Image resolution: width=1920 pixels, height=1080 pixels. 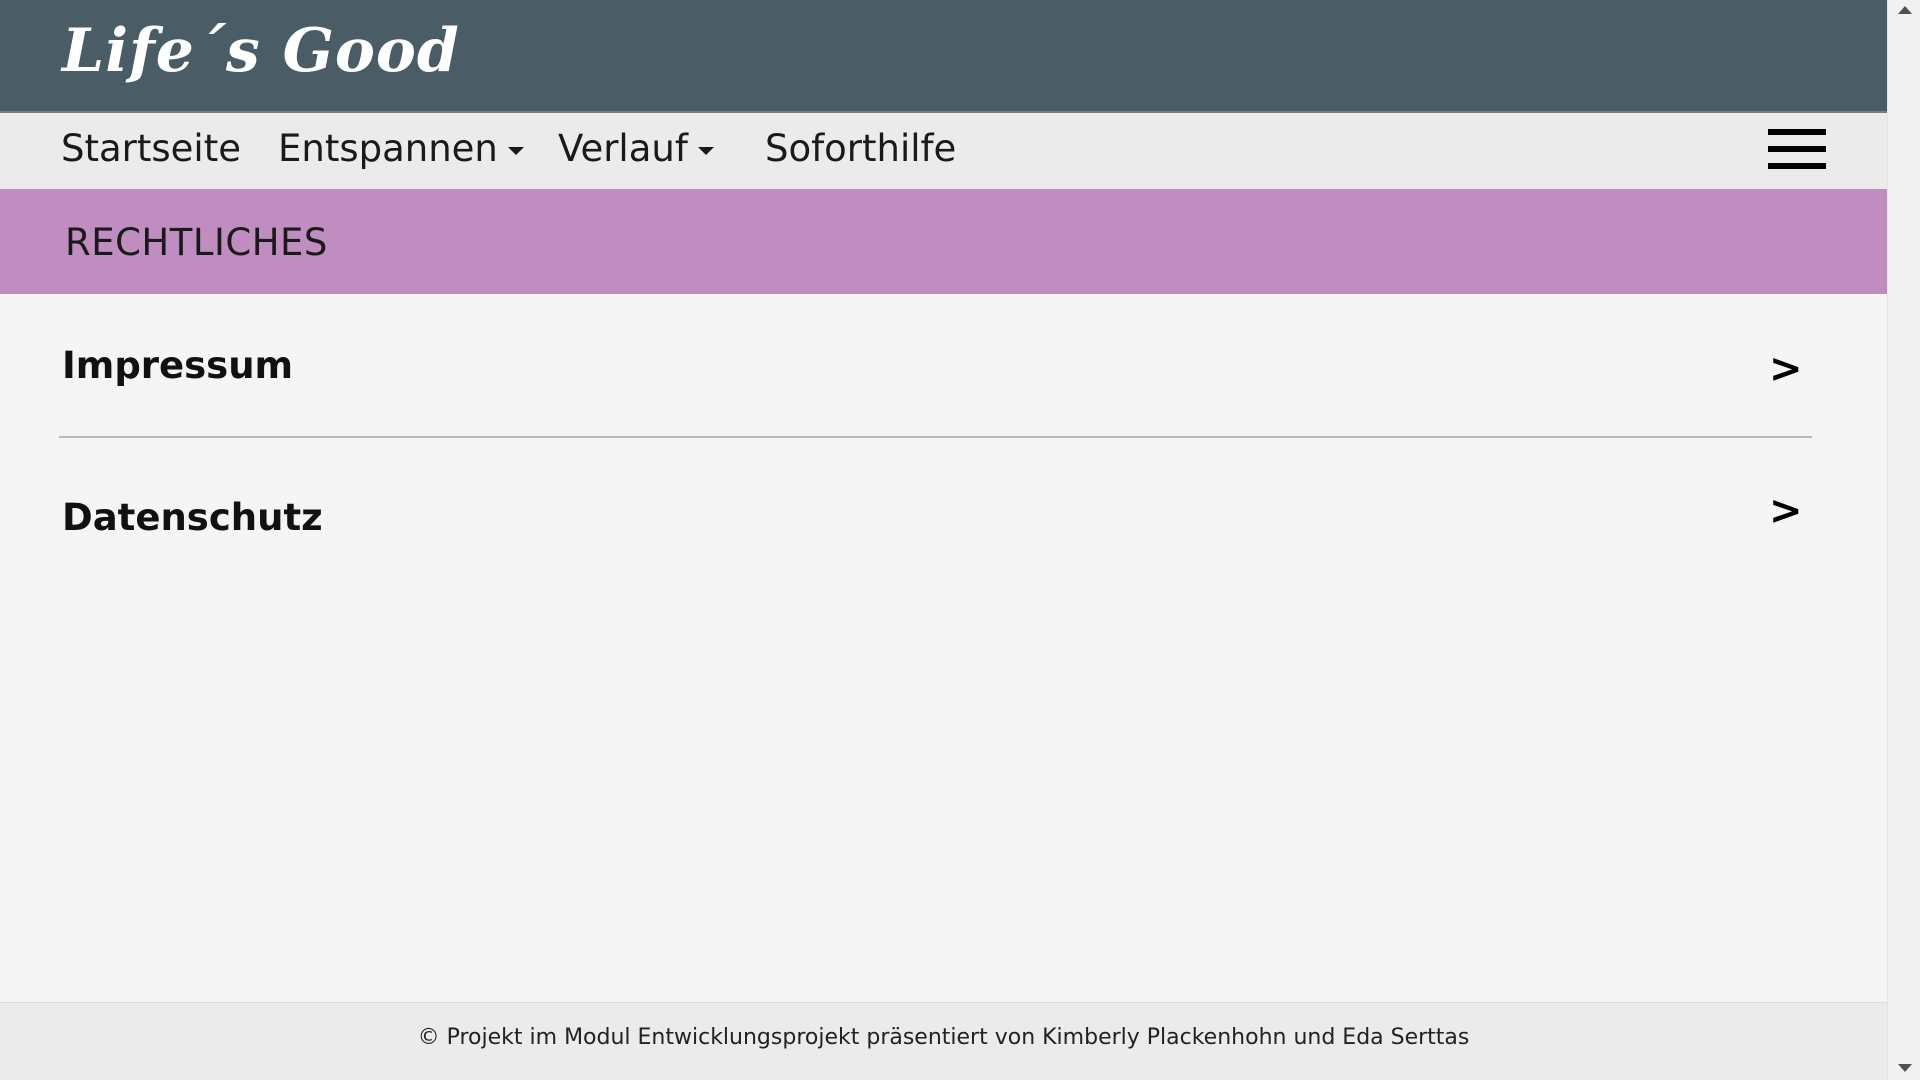 I want to click on nav-item-label: Soforthilfe, so click(x=861, y=148).